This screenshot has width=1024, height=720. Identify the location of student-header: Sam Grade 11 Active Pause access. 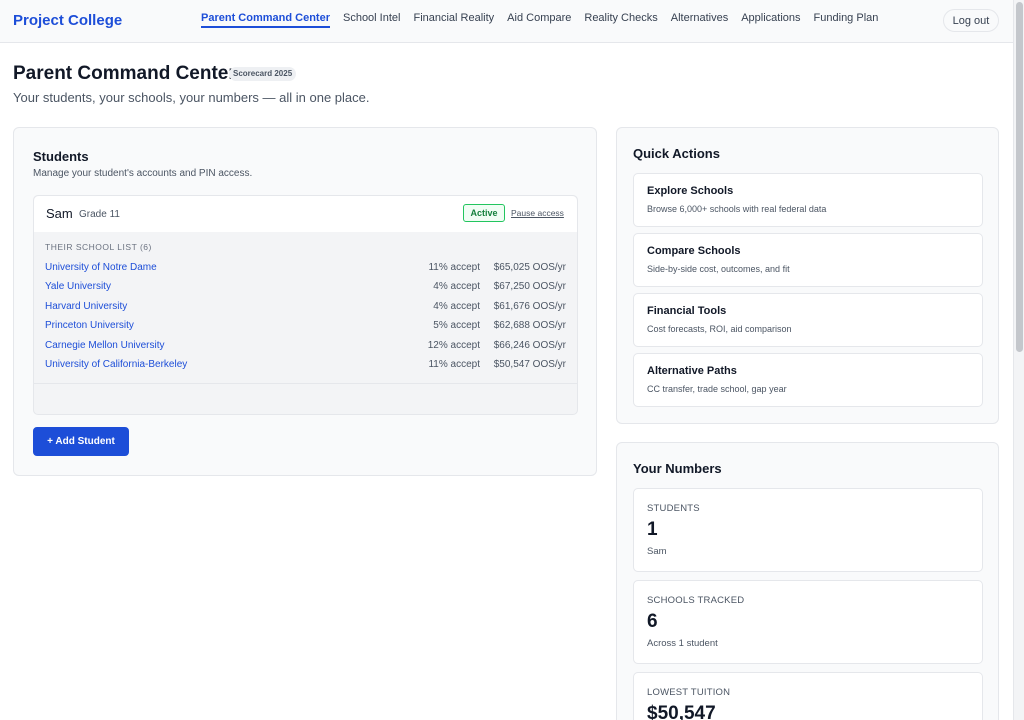
(305, 214).